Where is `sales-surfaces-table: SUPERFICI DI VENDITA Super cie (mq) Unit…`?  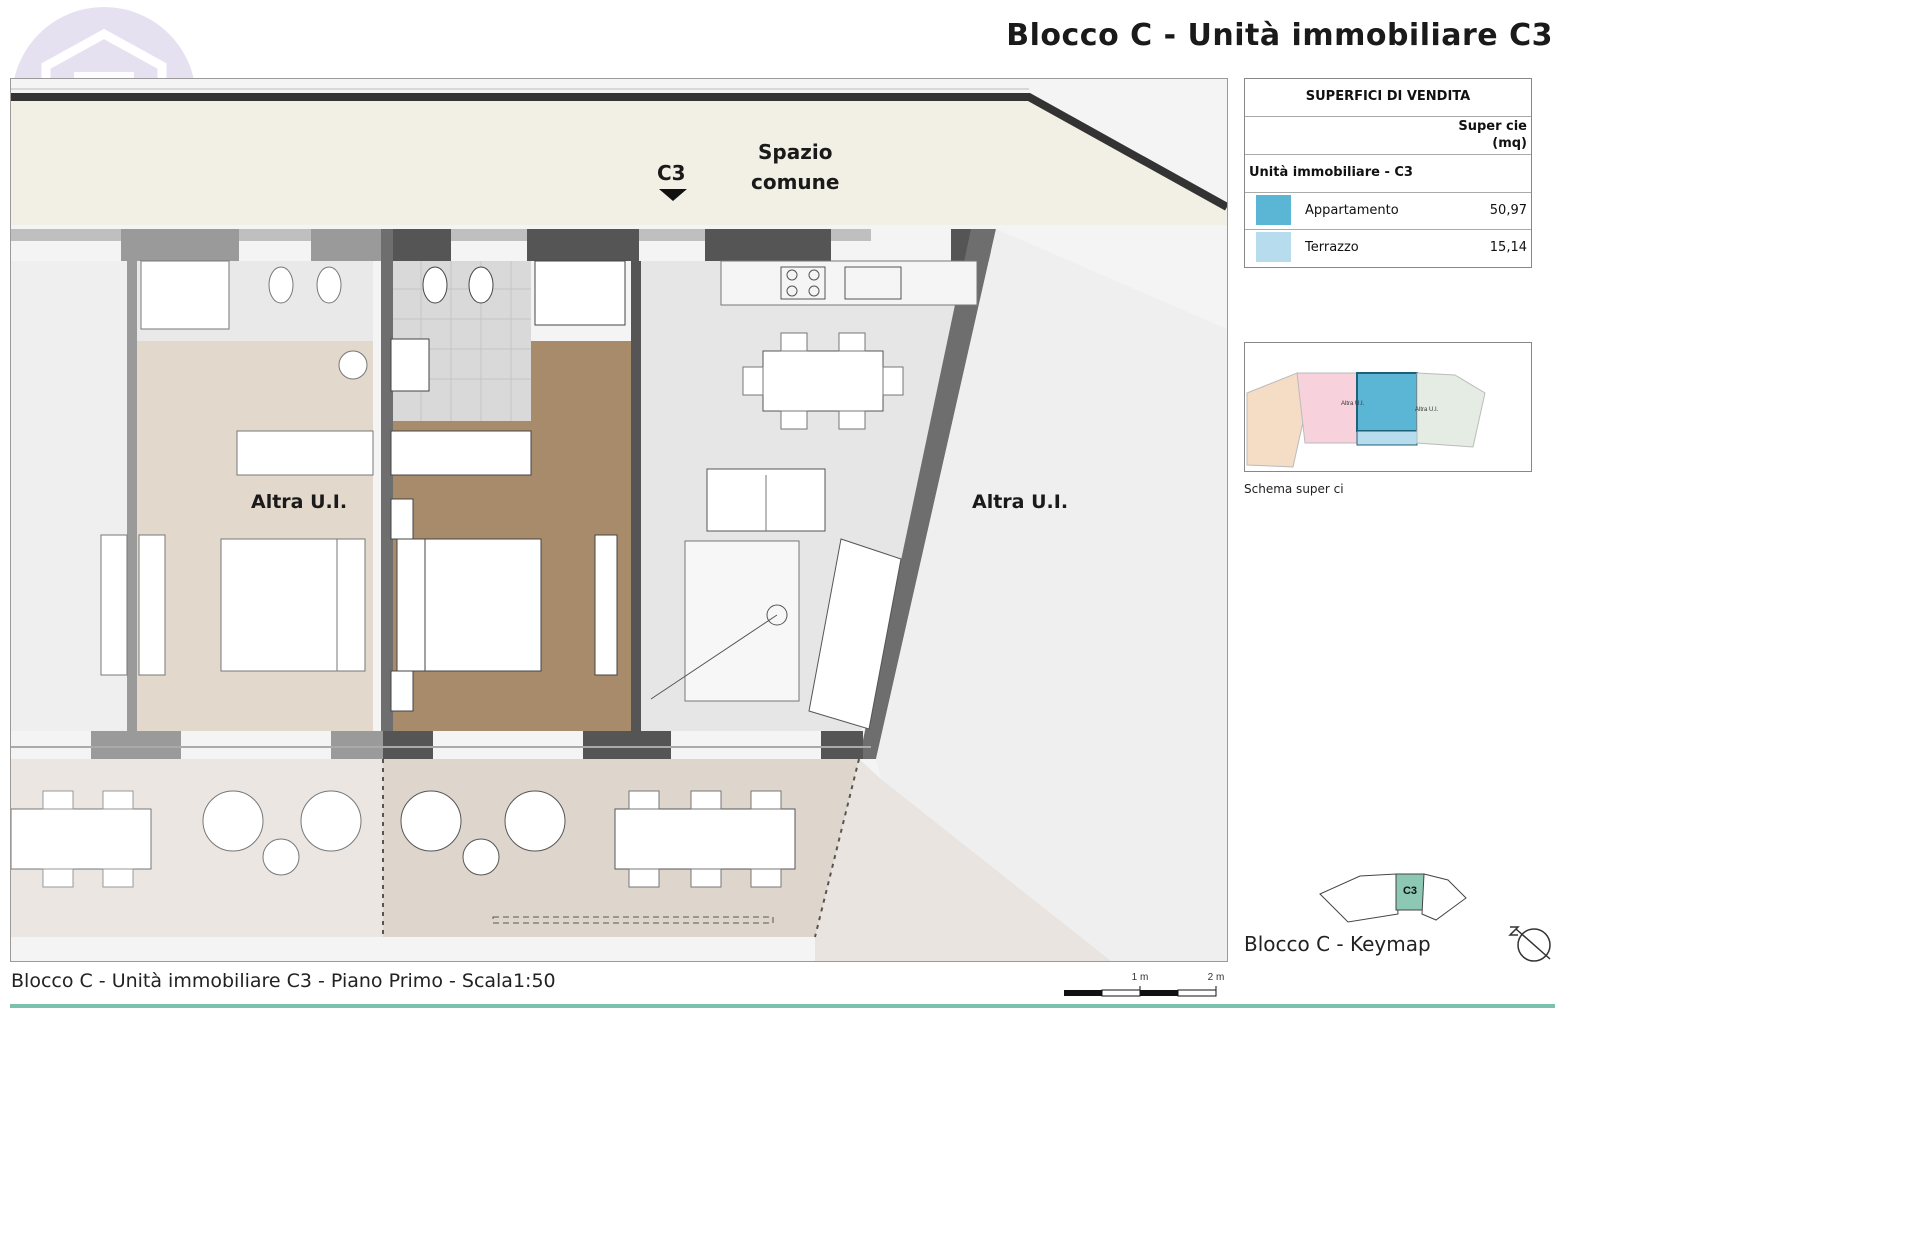
sales-surfaces-table: SUPERFICI DI VENDITA Super cie (mq) Unit… is located at coordinates (1388, 173).